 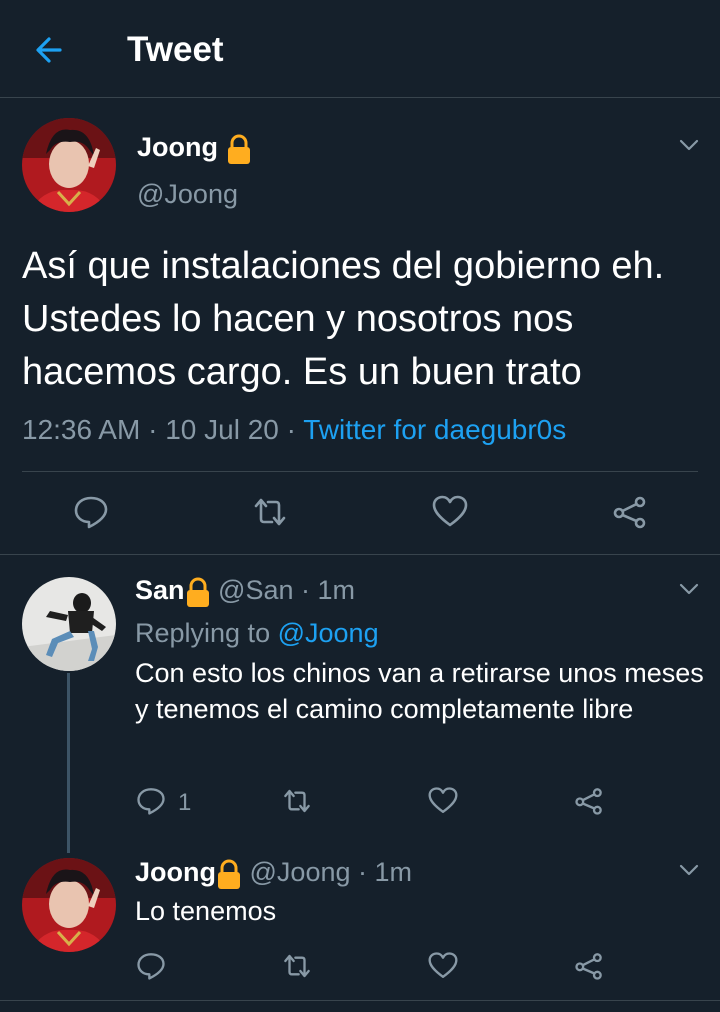 What do you see at coordinates (194, 147) in the screenshot?
I see `author-name: Joong` at bounding box center [194, 147].